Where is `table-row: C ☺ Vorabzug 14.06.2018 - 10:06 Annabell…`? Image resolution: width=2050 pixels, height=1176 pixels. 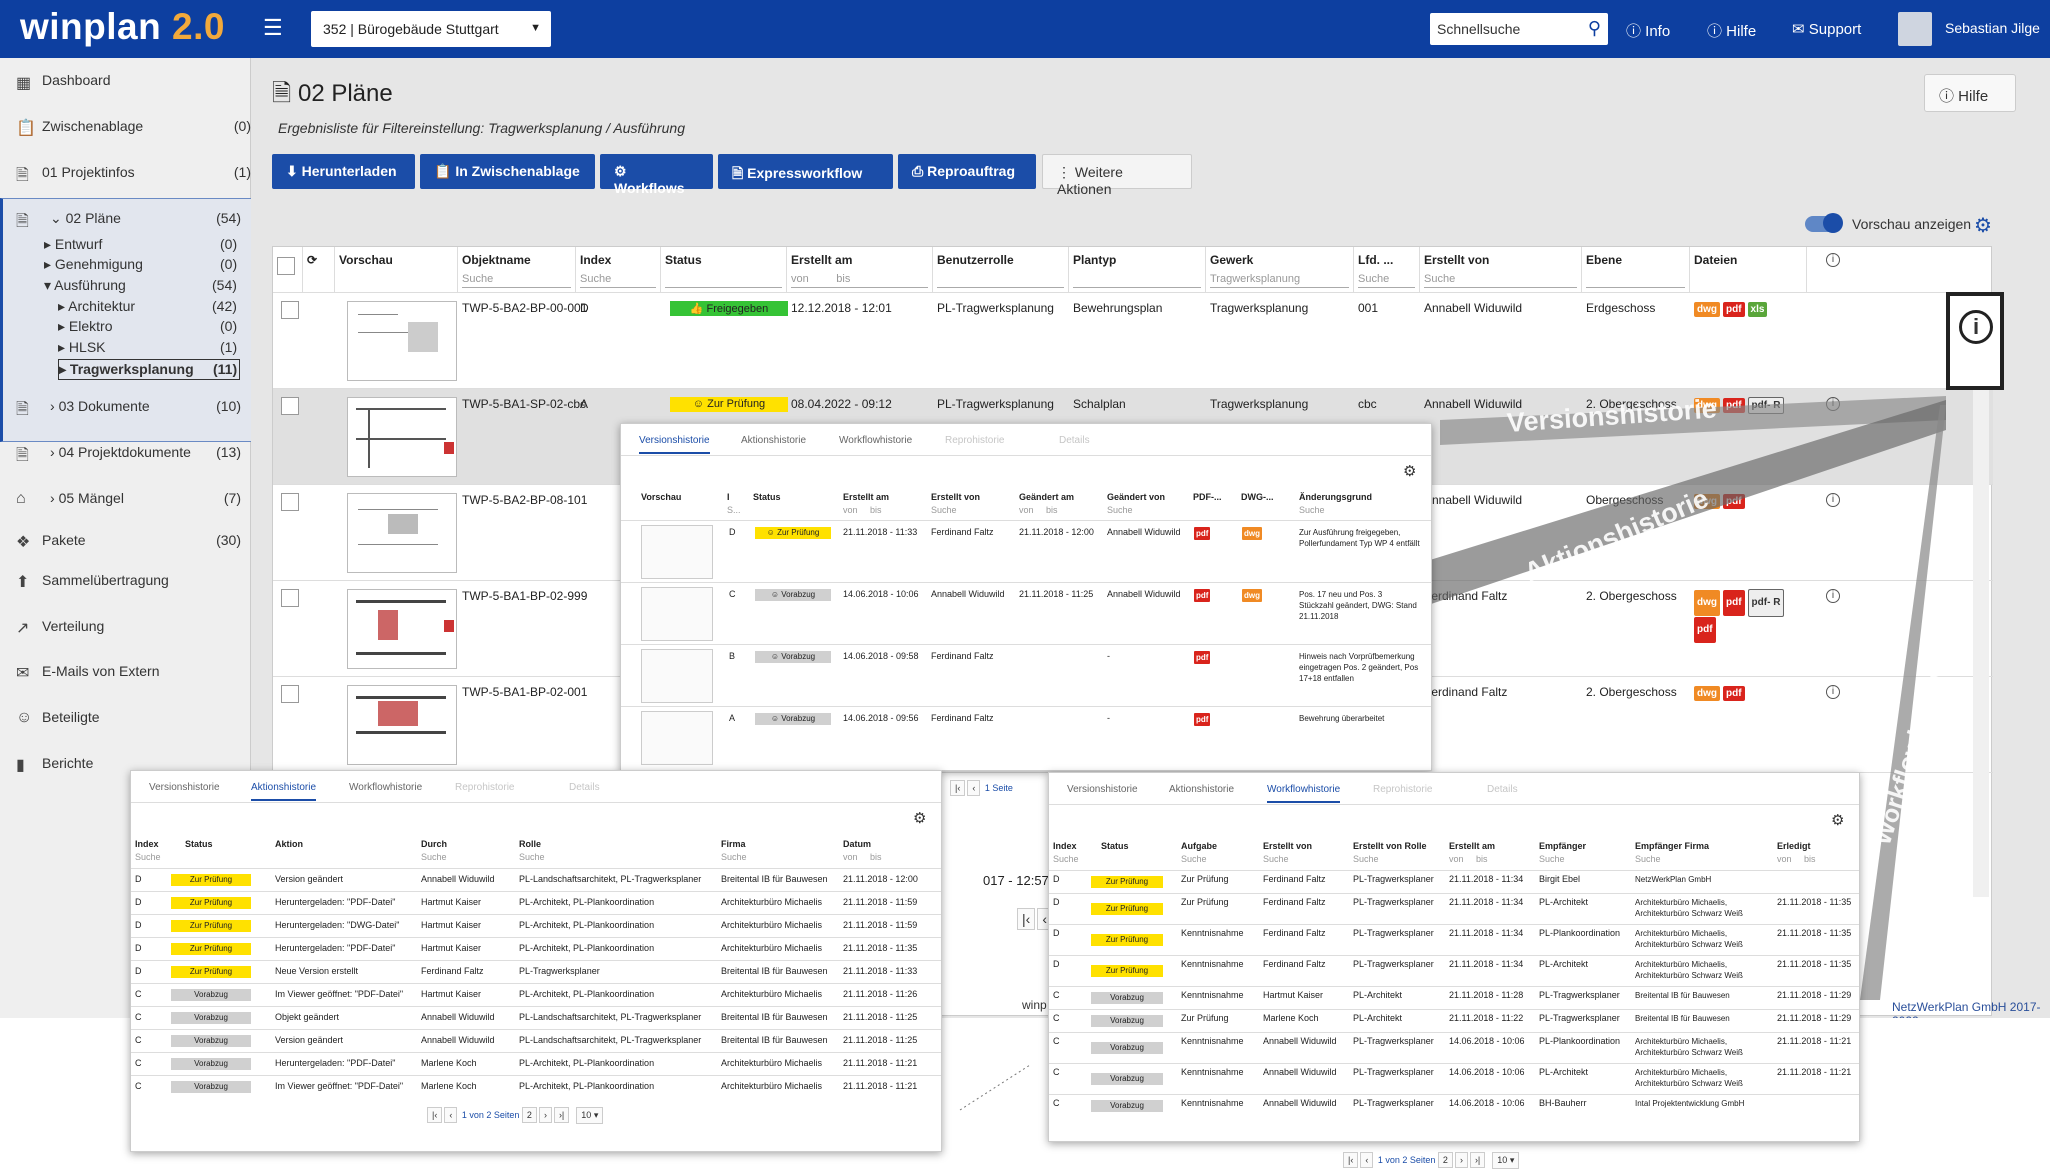
table-row: C ☺ Vorabzug 14.06.2018 - 10:06 Annabell… is located at coordinates (1026, 613).